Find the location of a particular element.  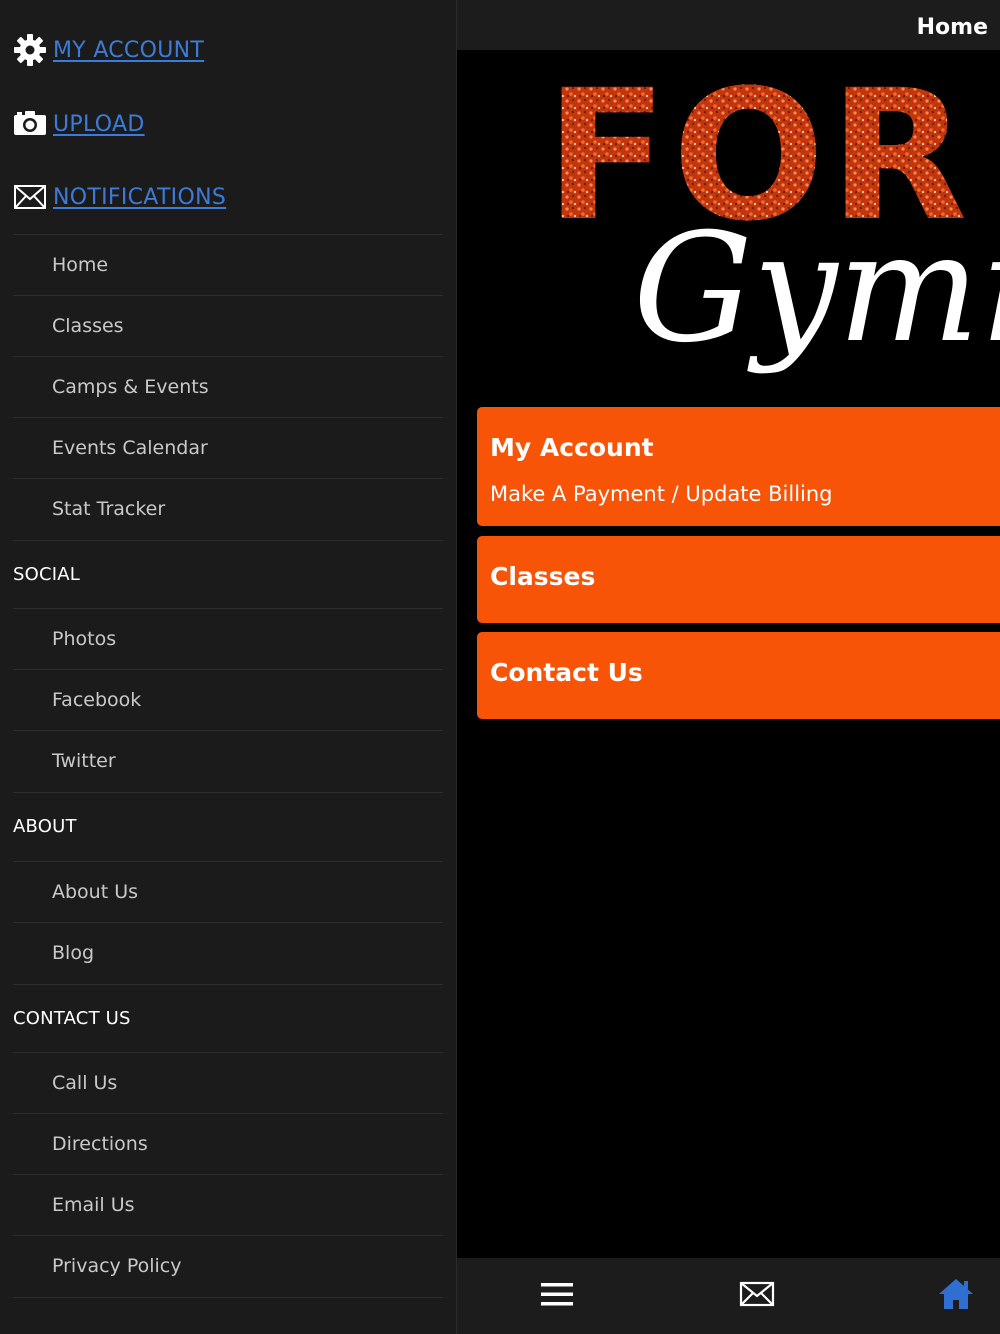

camera-icon is located at coordinates (30, 124).